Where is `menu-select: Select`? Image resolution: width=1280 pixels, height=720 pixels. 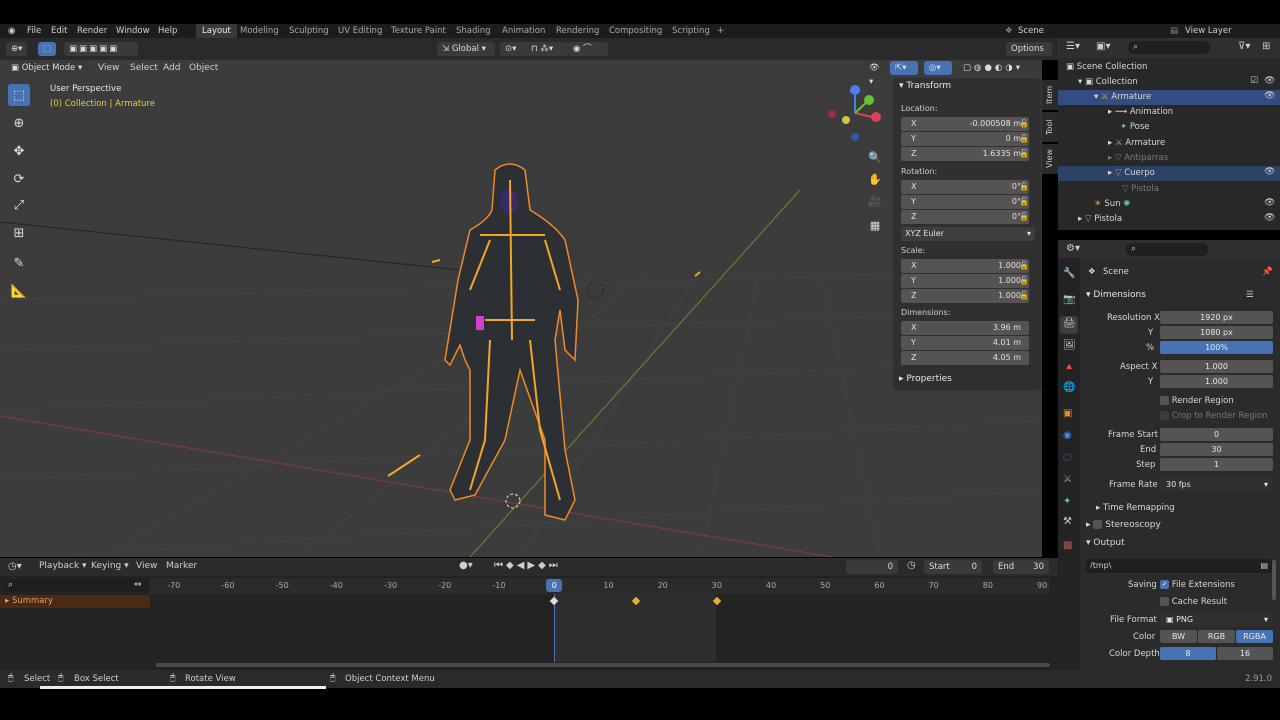
menu-select: Select is located at coordinates (144, 68).